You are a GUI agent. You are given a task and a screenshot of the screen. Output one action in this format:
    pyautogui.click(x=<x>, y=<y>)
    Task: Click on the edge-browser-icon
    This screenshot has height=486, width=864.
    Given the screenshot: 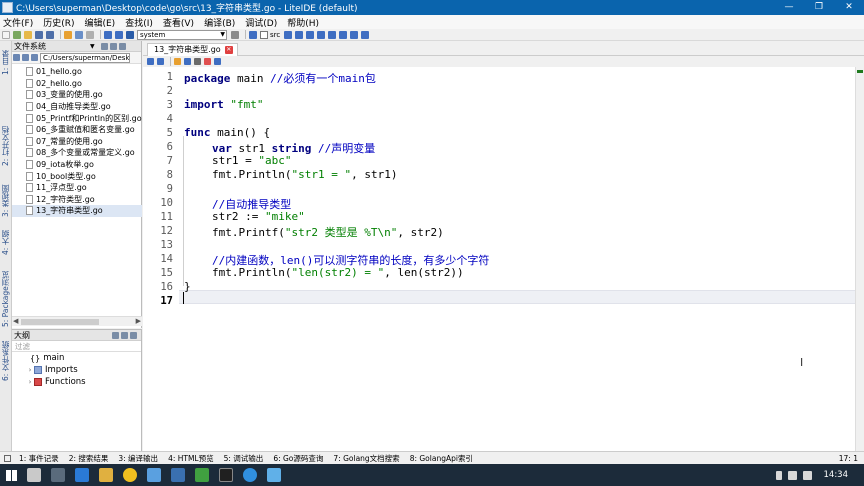 What is the action you would take?
    pyautogui.click(x=82, y=475)
    